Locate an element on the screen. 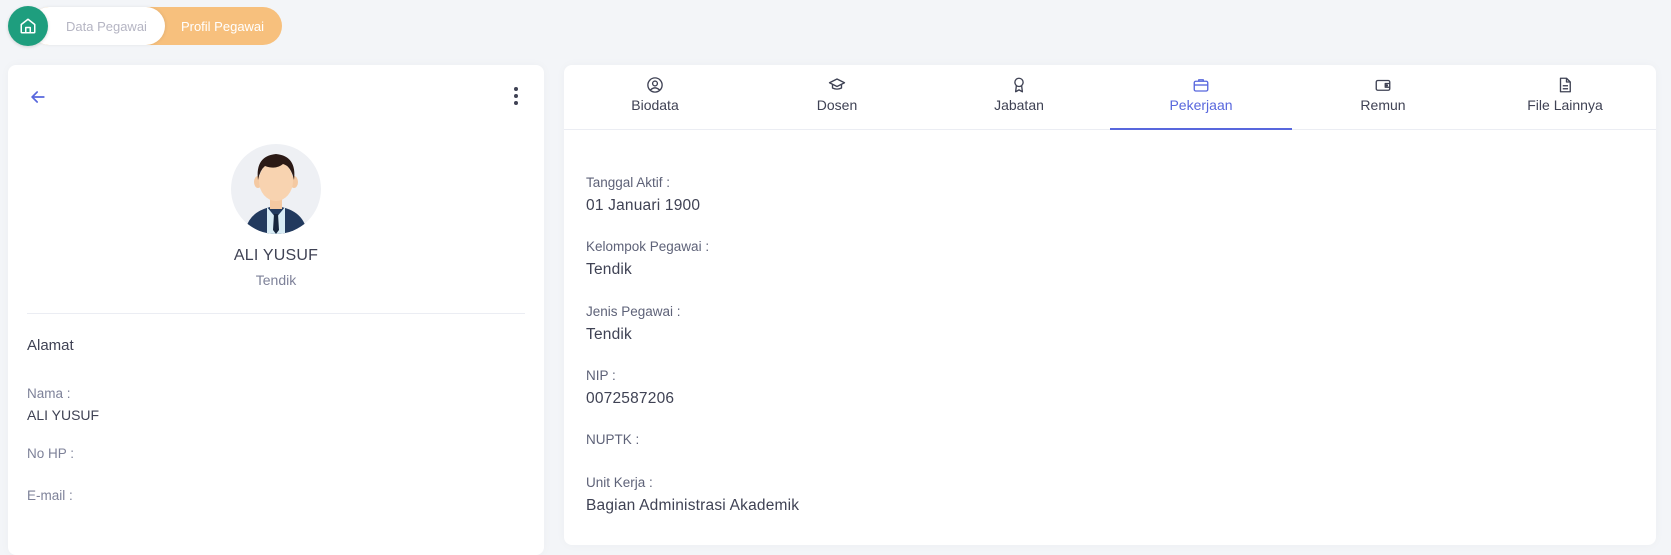 The image size is (1671, 555). home-button is located at coordinates (28, 26).